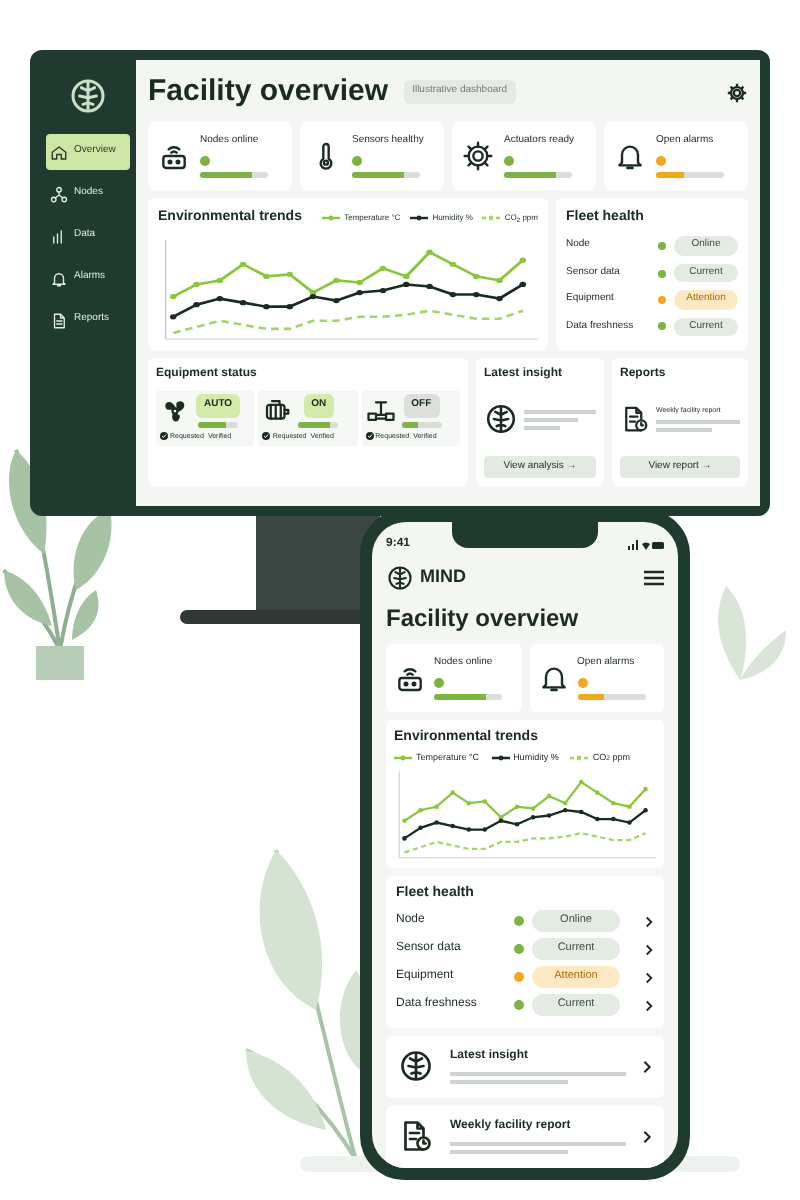 This screenshot has height=1200, width=800. Describe the element at coordinates (59, 320) in the screenshot. I see `document-icon` at that location.